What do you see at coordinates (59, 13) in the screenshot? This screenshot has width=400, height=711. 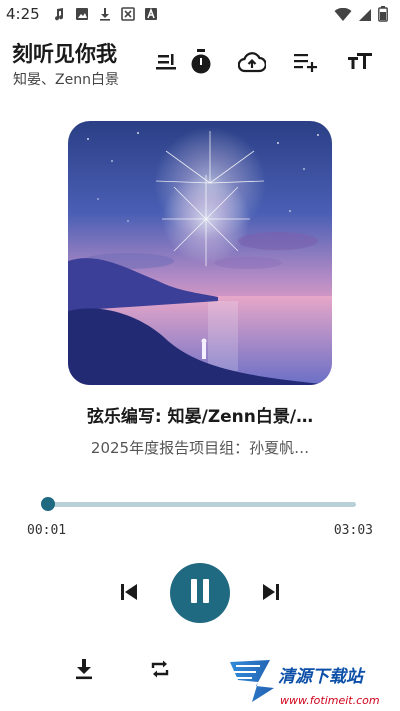 I see `music-note-icon` at bounding box center [59, 13].